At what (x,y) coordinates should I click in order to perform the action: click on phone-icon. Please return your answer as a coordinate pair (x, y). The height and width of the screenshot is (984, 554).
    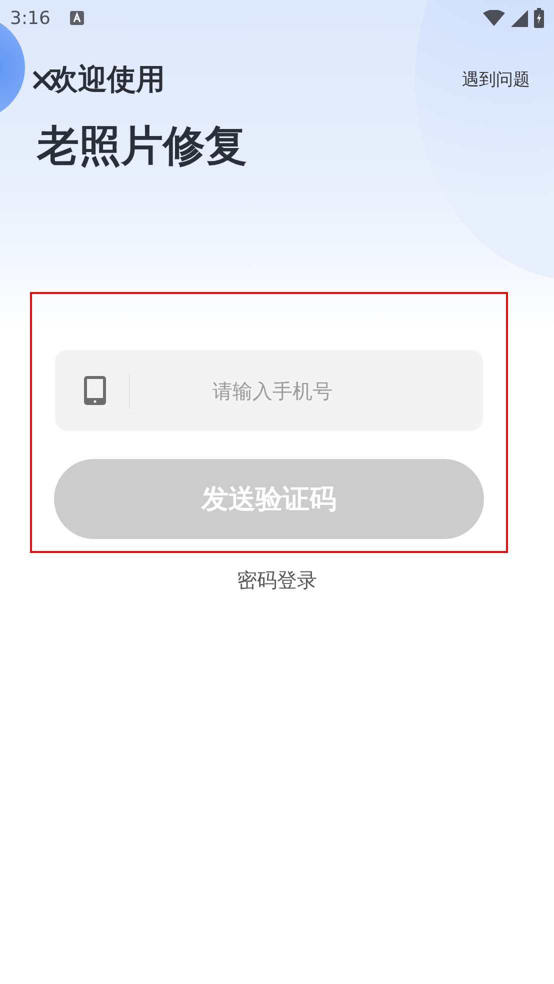
    Looking at the image, I should click on (95, 390).